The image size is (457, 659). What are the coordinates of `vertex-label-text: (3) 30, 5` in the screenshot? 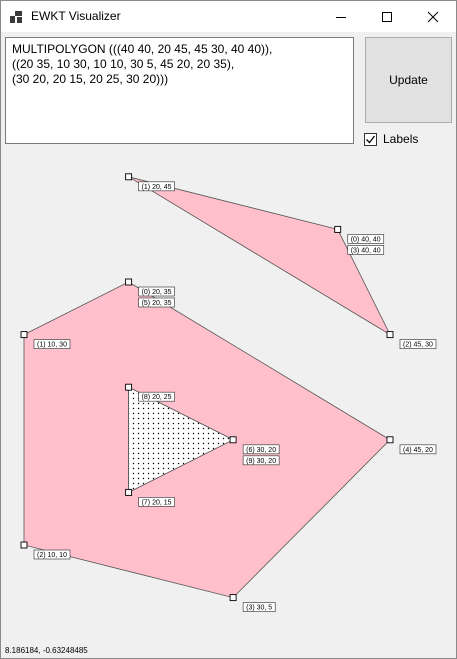 It's located at (259, 608).